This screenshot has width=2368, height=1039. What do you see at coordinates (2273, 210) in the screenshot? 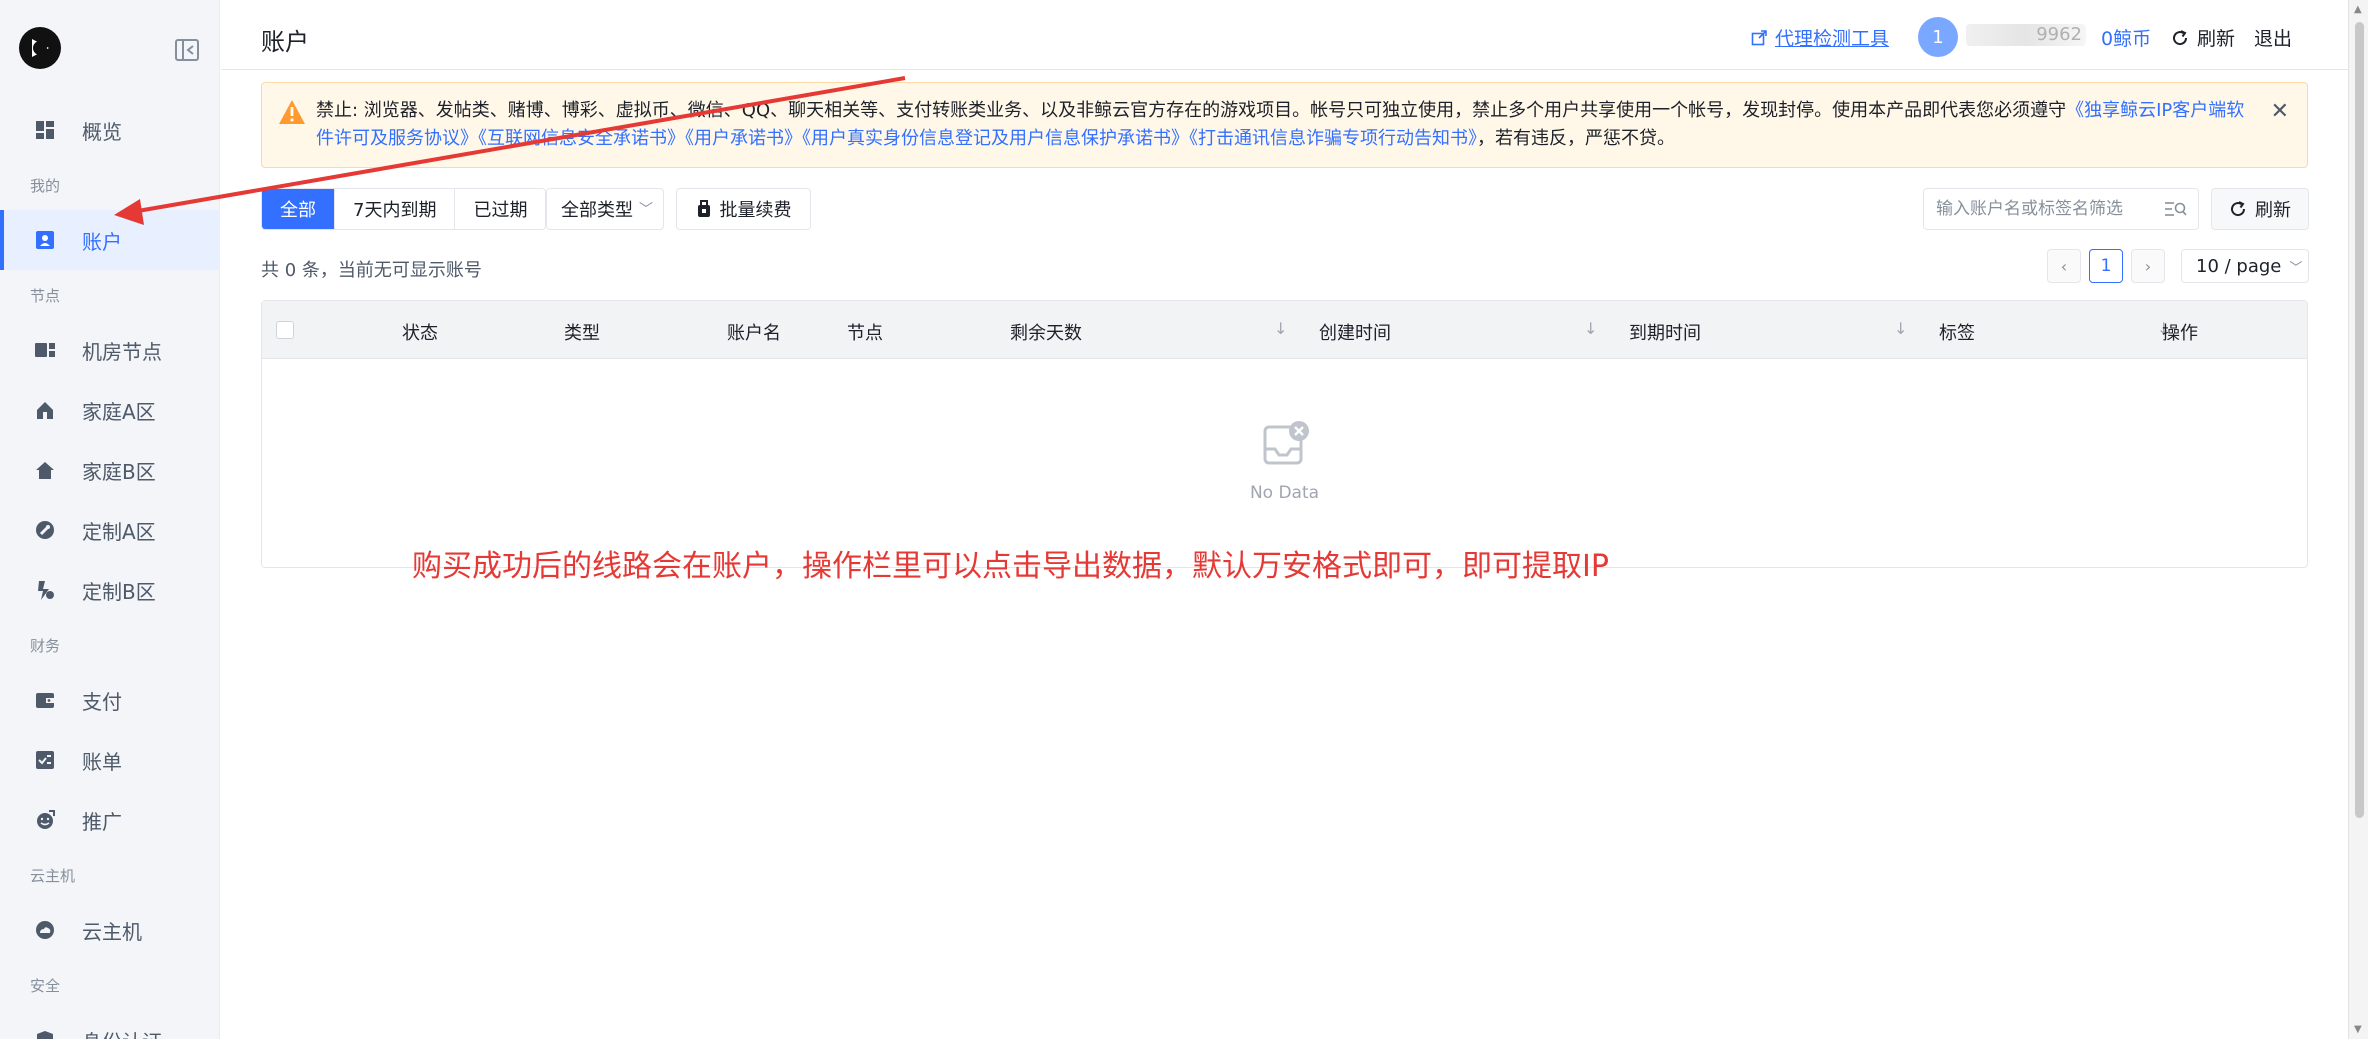
I see `table-refresh-label: 刷新` at bounding box center [2273, 210].